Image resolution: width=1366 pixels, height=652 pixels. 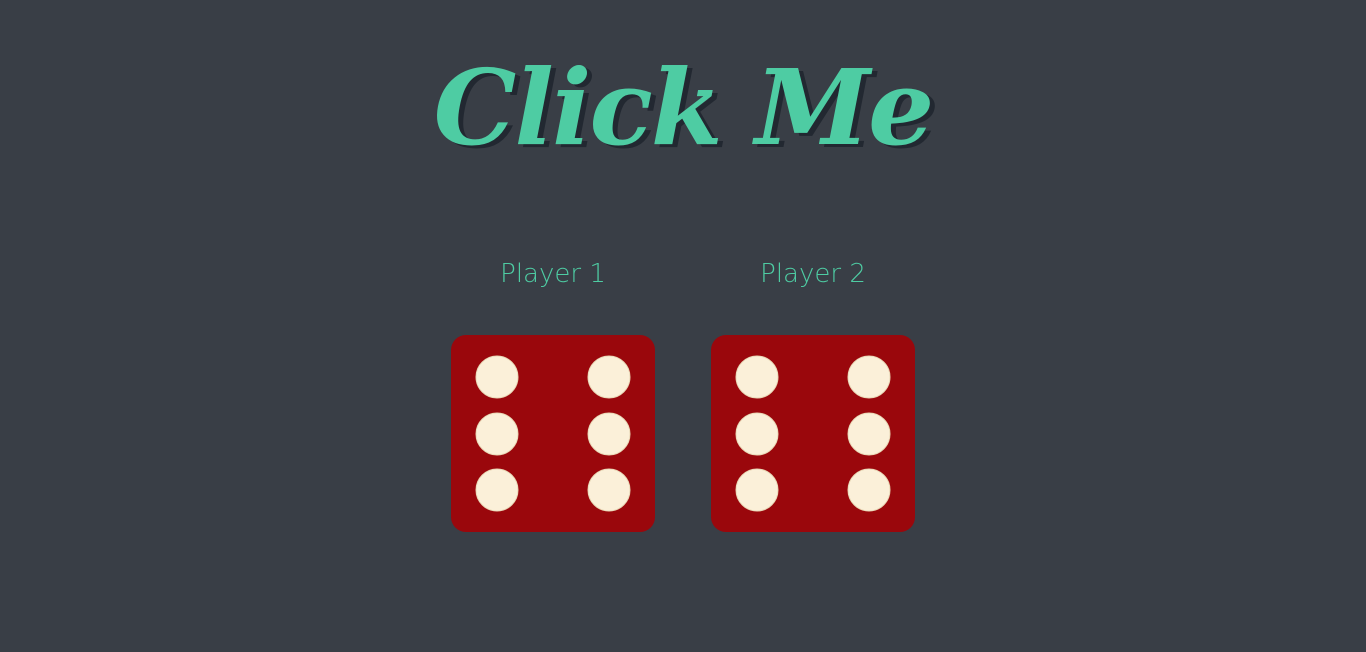 What do you see at coordinates (553, 433) in the screenshot?
I see `player-1-die` at bounding box center [553, 433].